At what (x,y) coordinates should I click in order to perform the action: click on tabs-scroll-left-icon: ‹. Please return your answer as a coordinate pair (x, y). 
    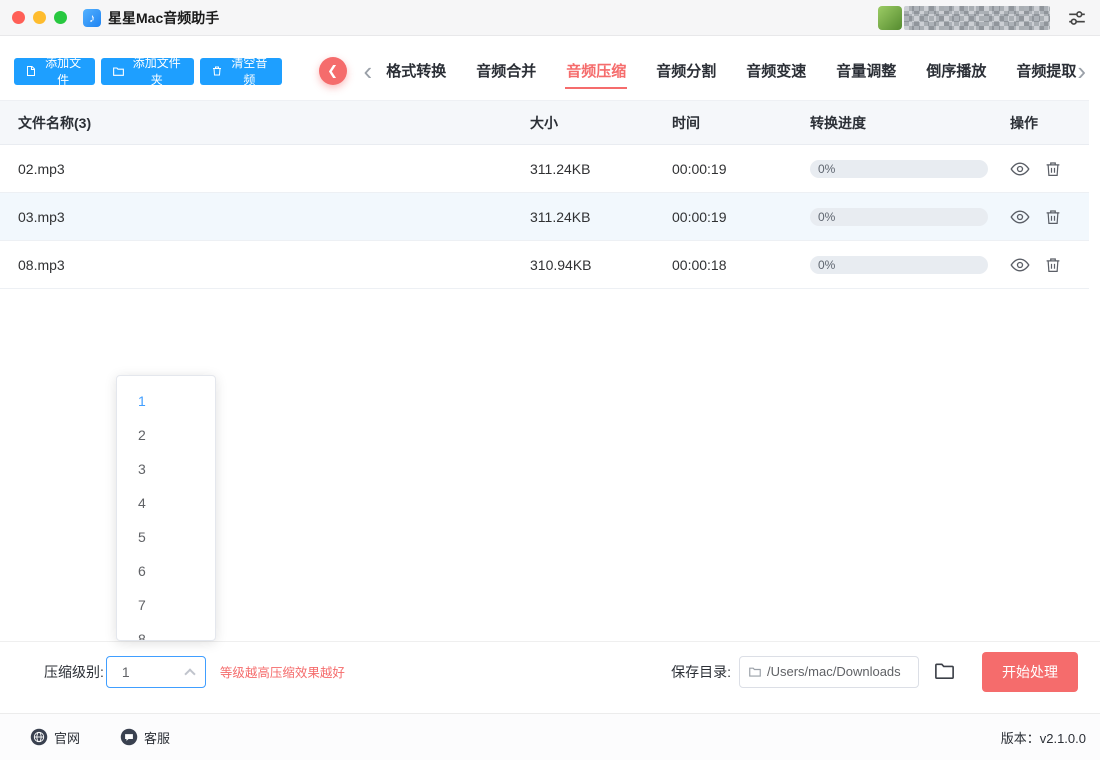
    Looking at the image, I should click on (368, 71).